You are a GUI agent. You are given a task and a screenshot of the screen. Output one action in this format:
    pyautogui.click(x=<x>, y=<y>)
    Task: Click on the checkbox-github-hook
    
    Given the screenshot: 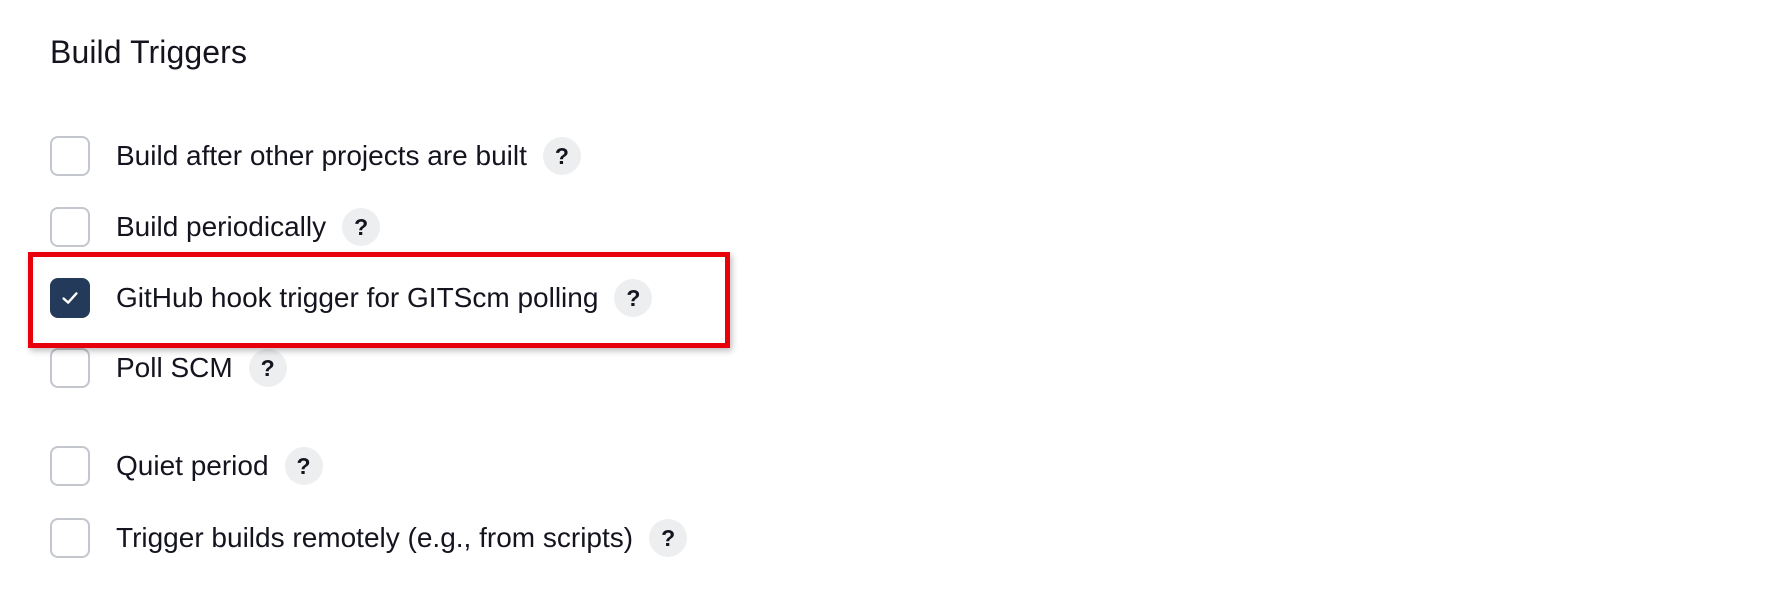 What is the action you would take?
    pyautogui.click(x=70, y=298)
    